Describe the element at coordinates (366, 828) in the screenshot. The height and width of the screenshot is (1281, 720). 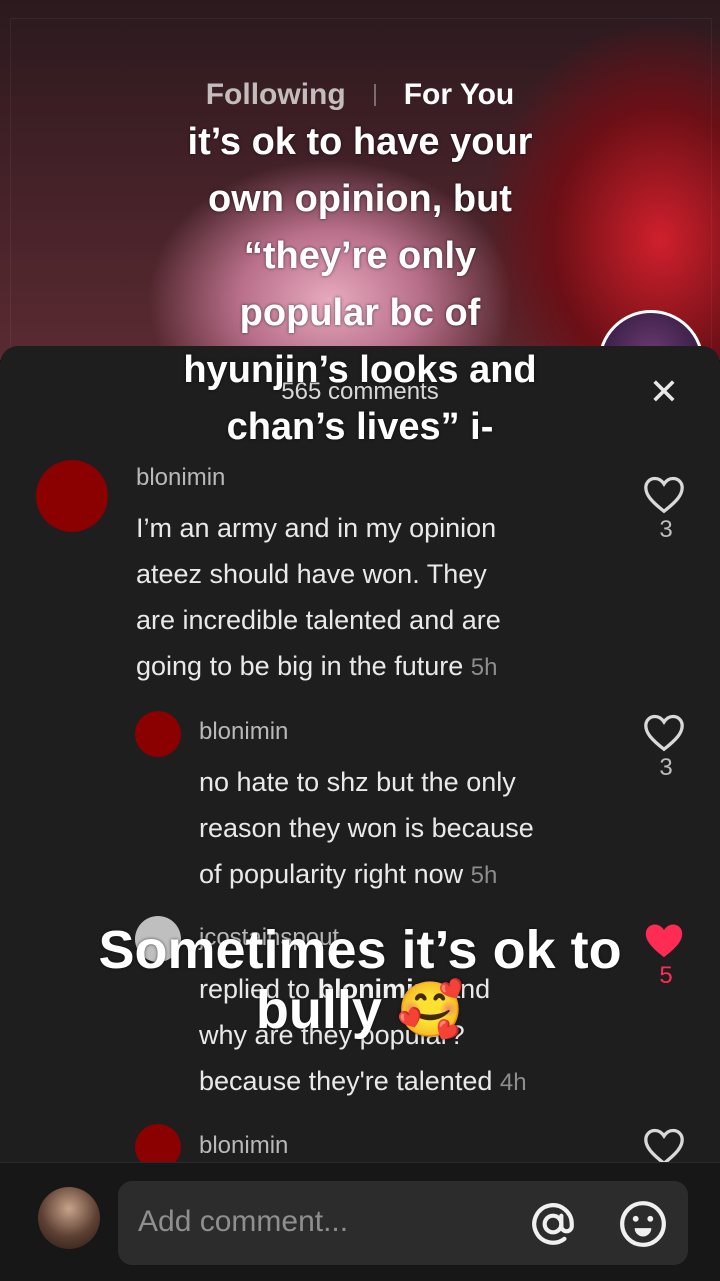
I see `comment-line: reason they won is because` at that location.